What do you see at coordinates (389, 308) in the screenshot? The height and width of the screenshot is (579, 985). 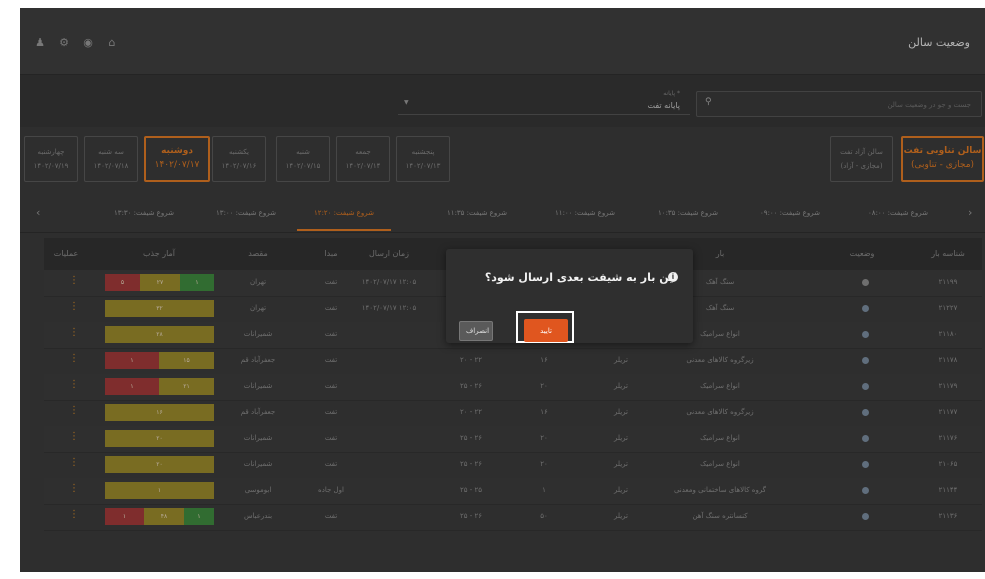 I see `time-range: ۱۴۰۲/۰۷/۱۷ ۱۲:۰۵` at bounding box center [389, 308].